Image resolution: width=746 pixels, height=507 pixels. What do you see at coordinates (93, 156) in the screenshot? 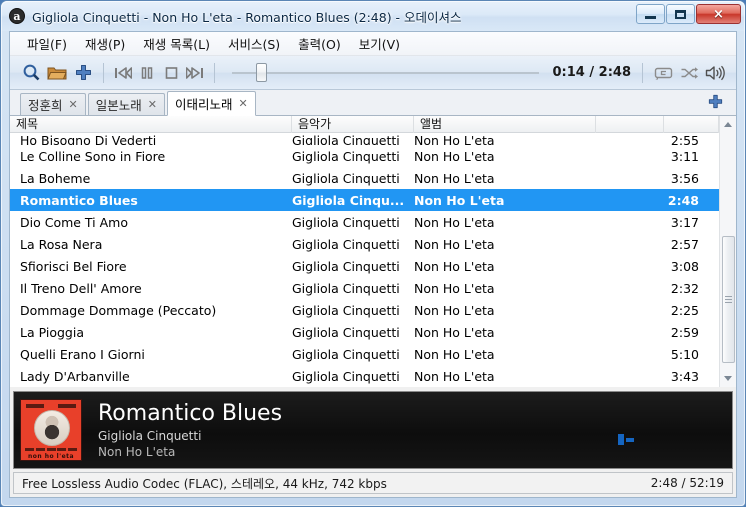
I see `row-title: Le Colline Sono in Fiore` at bounding box center [93, 156].